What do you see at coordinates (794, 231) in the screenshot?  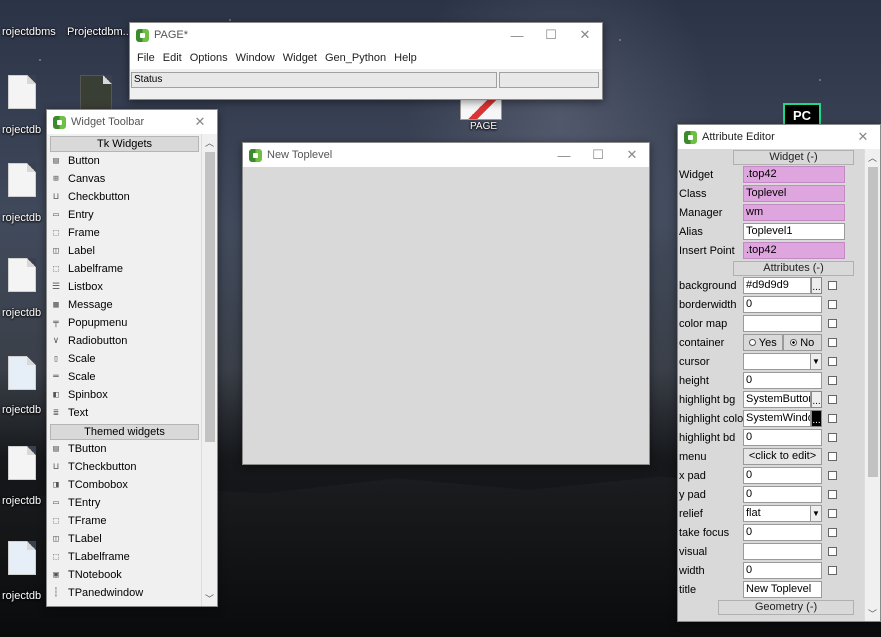 I see `alias-input: Toplevel1` at bounding box center [794, 231].